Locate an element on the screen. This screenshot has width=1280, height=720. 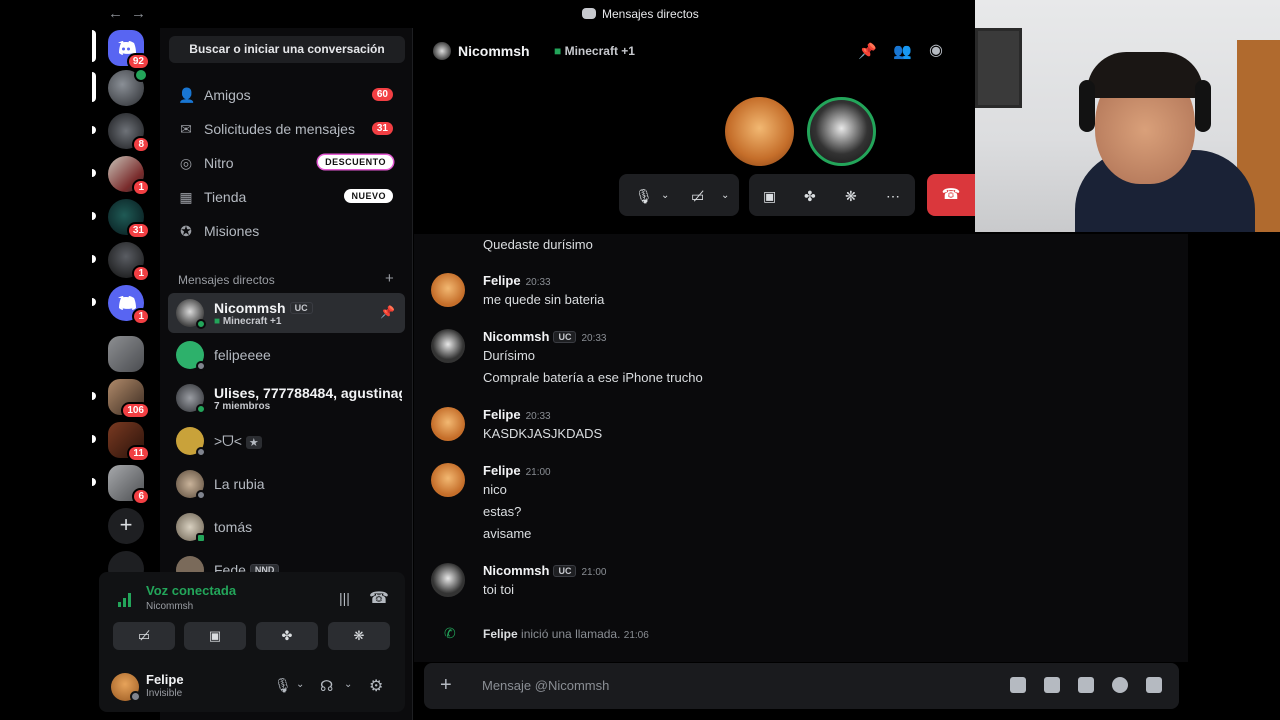
camera-off-icon: ▭̸ is located at coordinates (697, 196).